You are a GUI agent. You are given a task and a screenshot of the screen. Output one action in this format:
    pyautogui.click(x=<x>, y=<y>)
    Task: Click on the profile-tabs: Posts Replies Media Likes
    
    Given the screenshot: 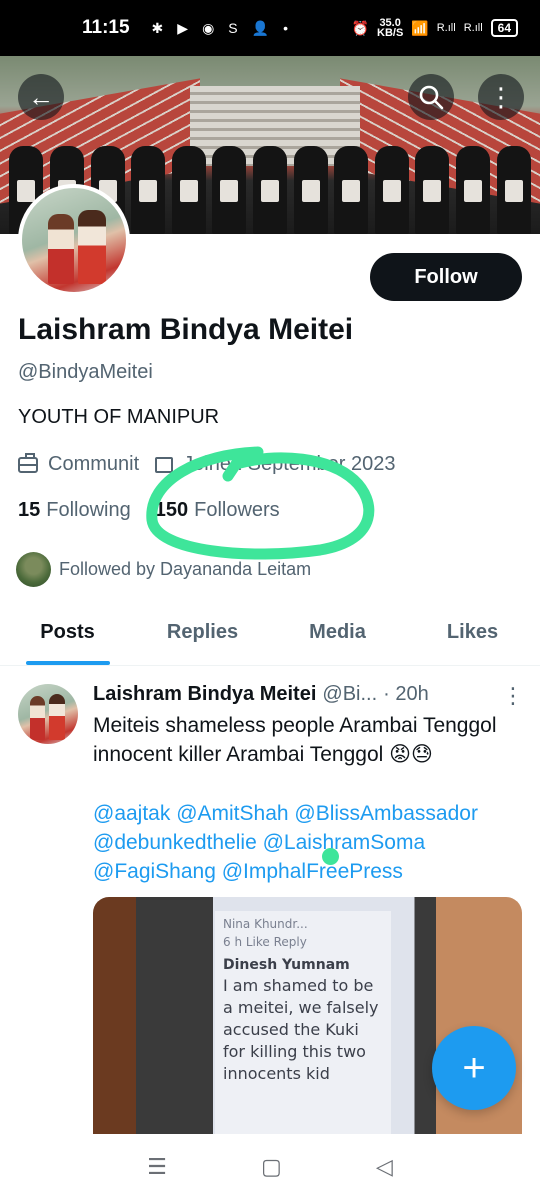 What is the action you would take?
    pyautogui.click(x=270, y=633)
    